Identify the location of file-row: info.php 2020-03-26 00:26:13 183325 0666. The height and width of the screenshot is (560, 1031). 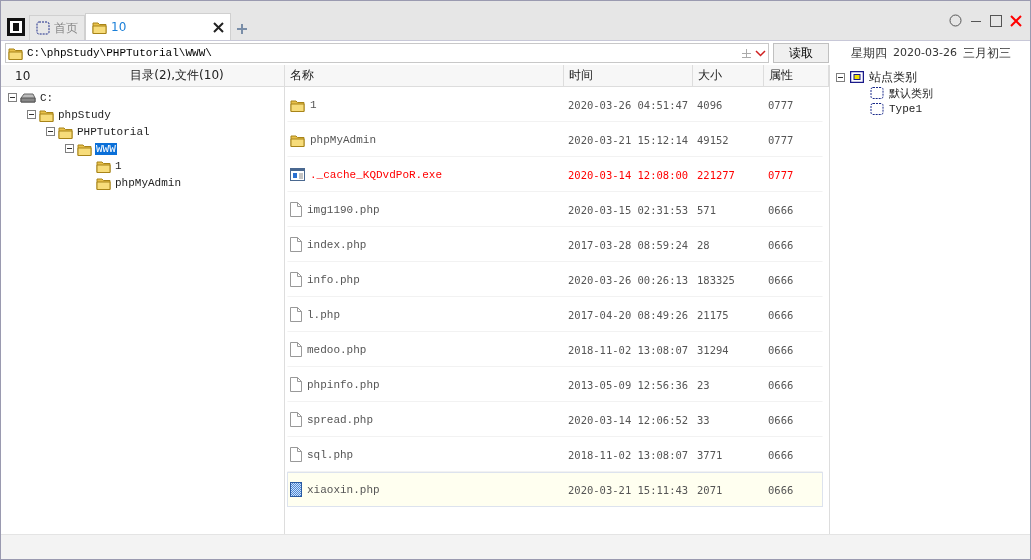
(555, 279).